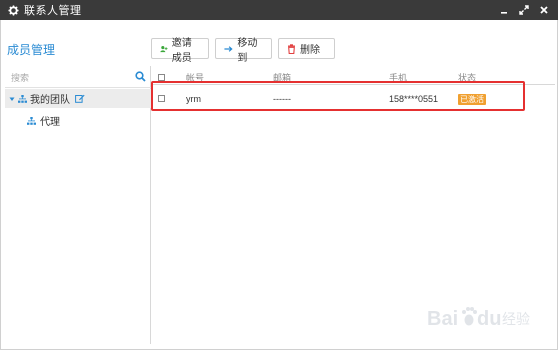 This screenshot has height=356, width=558. I want to click on minimize-button, so click(504, 10).